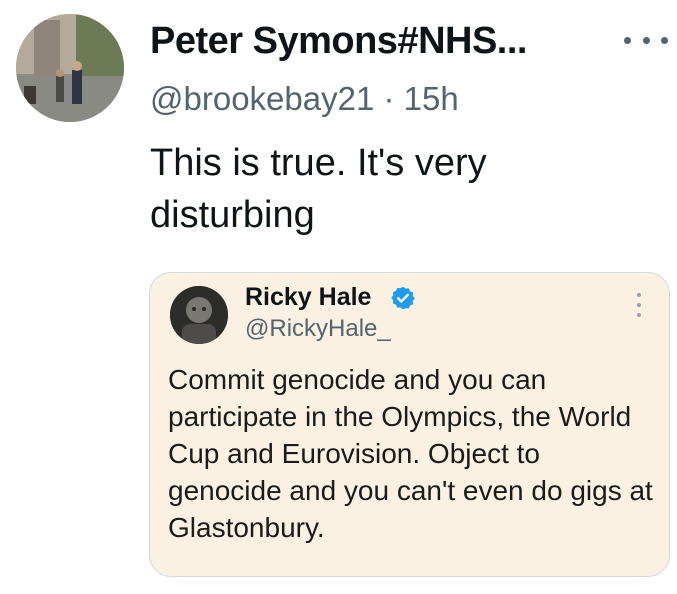 This screenshot has width=677, height=594. What do you see at coordinates (403, 298) in the screenshot?
I see `verified-badge-icon` at bounding box center [403, 298].